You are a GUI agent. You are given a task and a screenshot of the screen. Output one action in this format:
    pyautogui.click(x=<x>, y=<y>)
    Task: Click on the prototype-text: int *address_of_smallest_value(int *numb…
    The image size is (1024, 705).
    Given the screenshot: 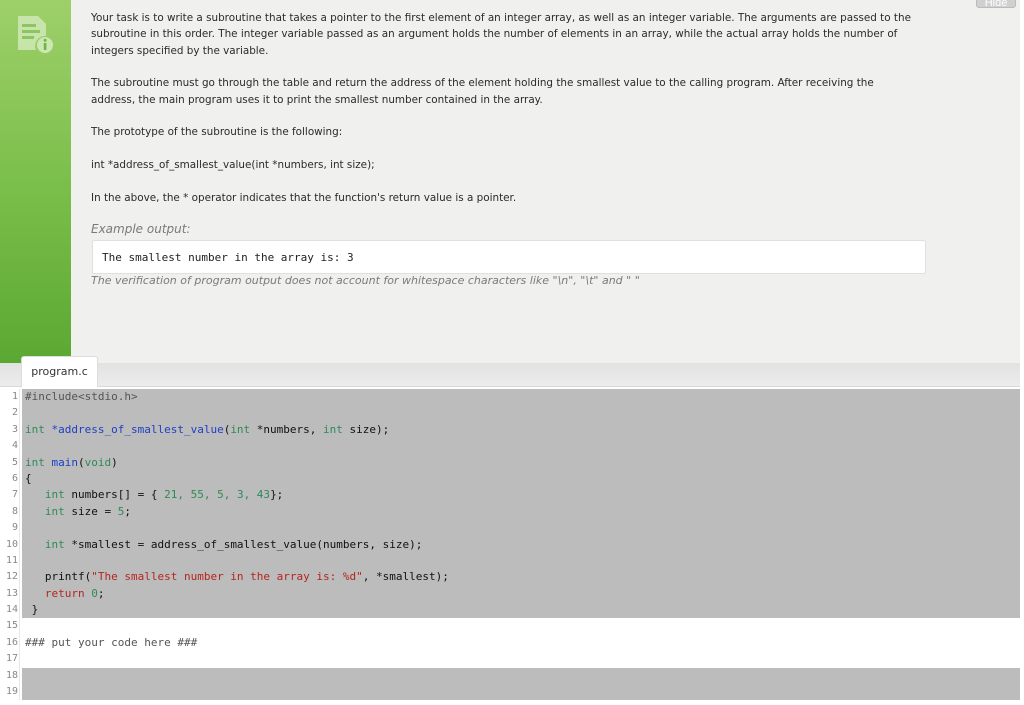 What is the action you would take?
    pyautogui.click(x=233, y=164)
    